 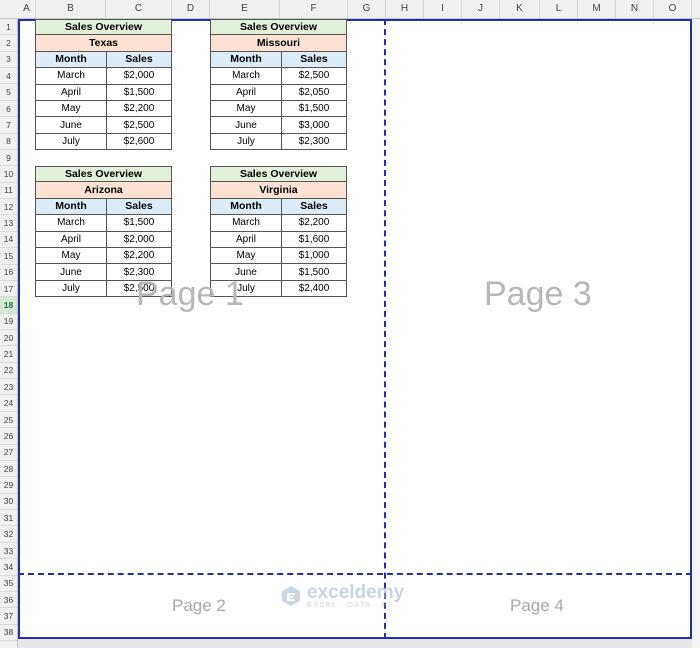 I want to click on sales-cell: $3,000, so click(x=314, y=125).